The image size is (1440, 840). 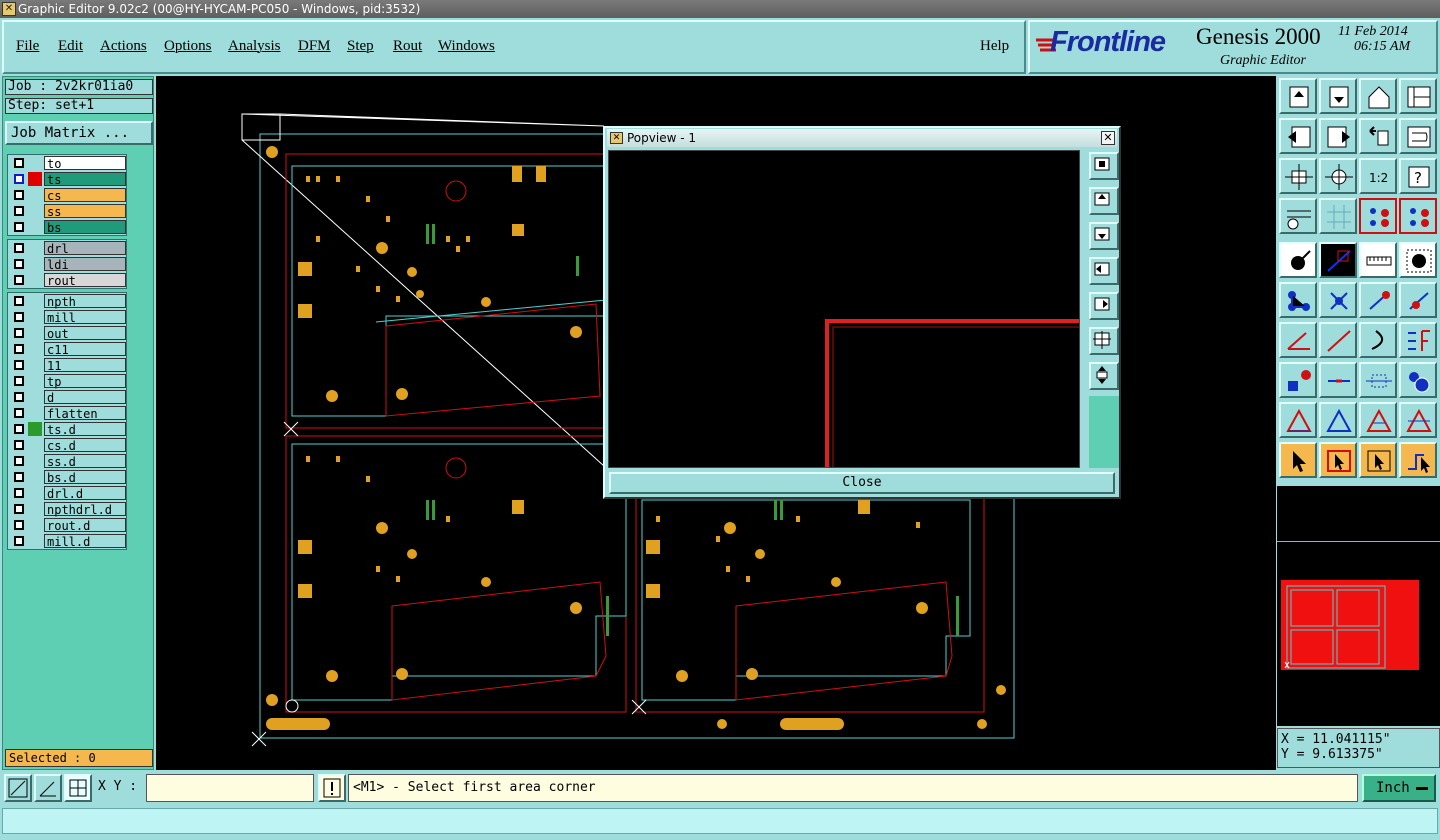 I want to click on snap-component-icon, so click(x=1378, y=216).